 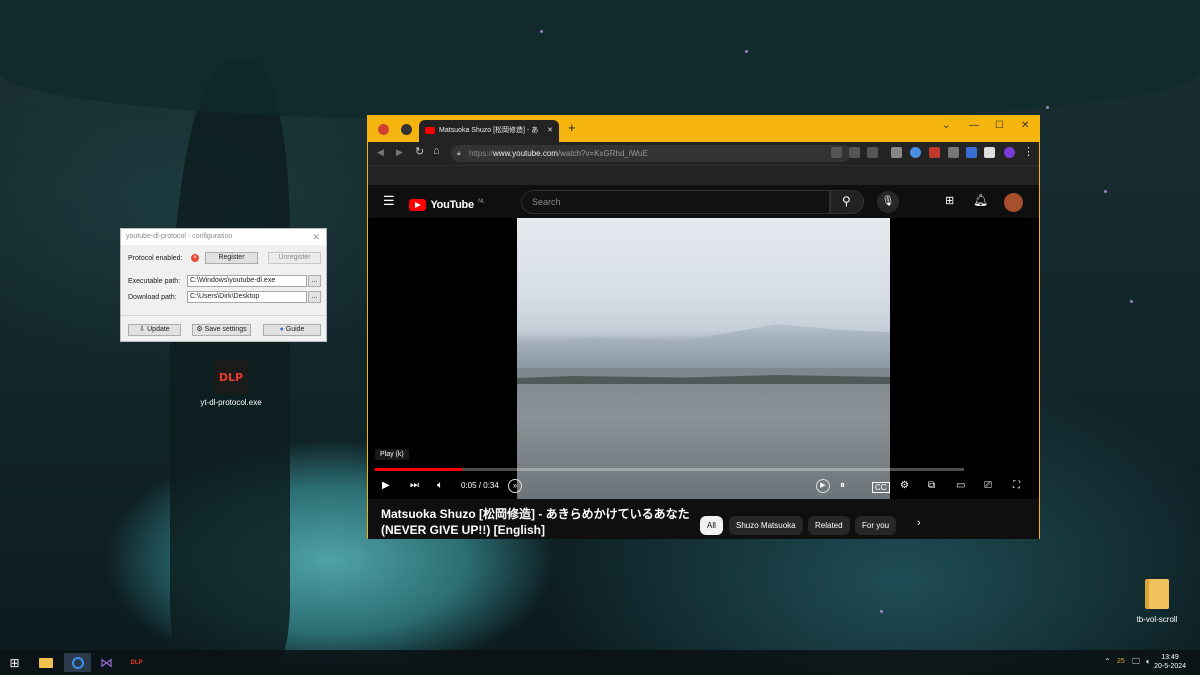 I want to click on executable-path-field: C:\Windows\youtube-dl.exe, so click(x=247, y=281).